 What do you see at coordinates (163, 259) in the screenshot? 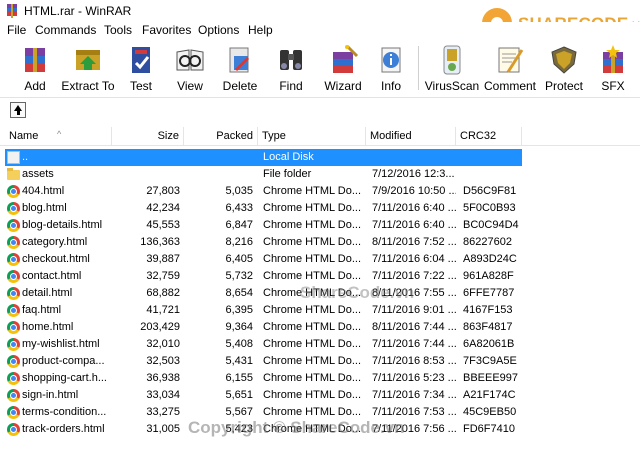
I see `file-size: 39,887` at bounding box center [163, 259].